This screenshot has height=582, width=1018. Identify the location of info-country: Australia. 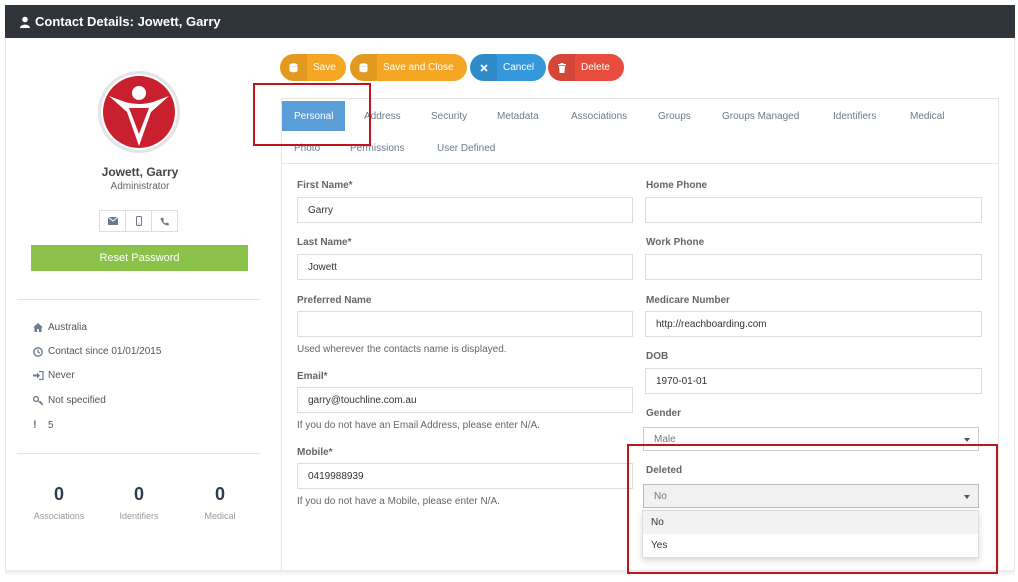
(60, 327).